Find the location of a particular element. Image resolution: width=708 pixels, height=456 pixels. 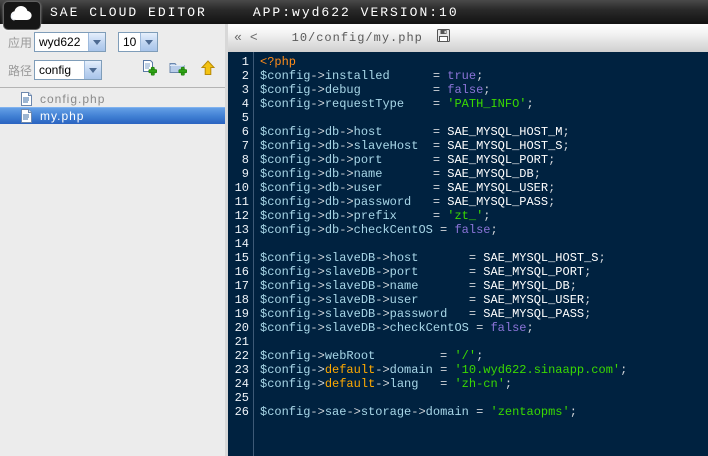

file-item-config-php: config.php is located at coordinates (112, 98).